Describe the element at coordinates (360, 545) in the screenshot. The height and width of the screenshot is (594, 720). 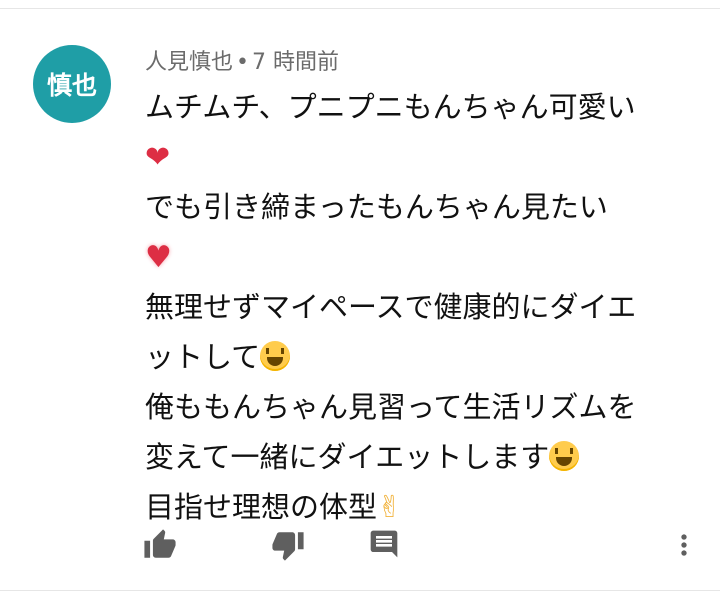
I see `comment-actions` at that location.